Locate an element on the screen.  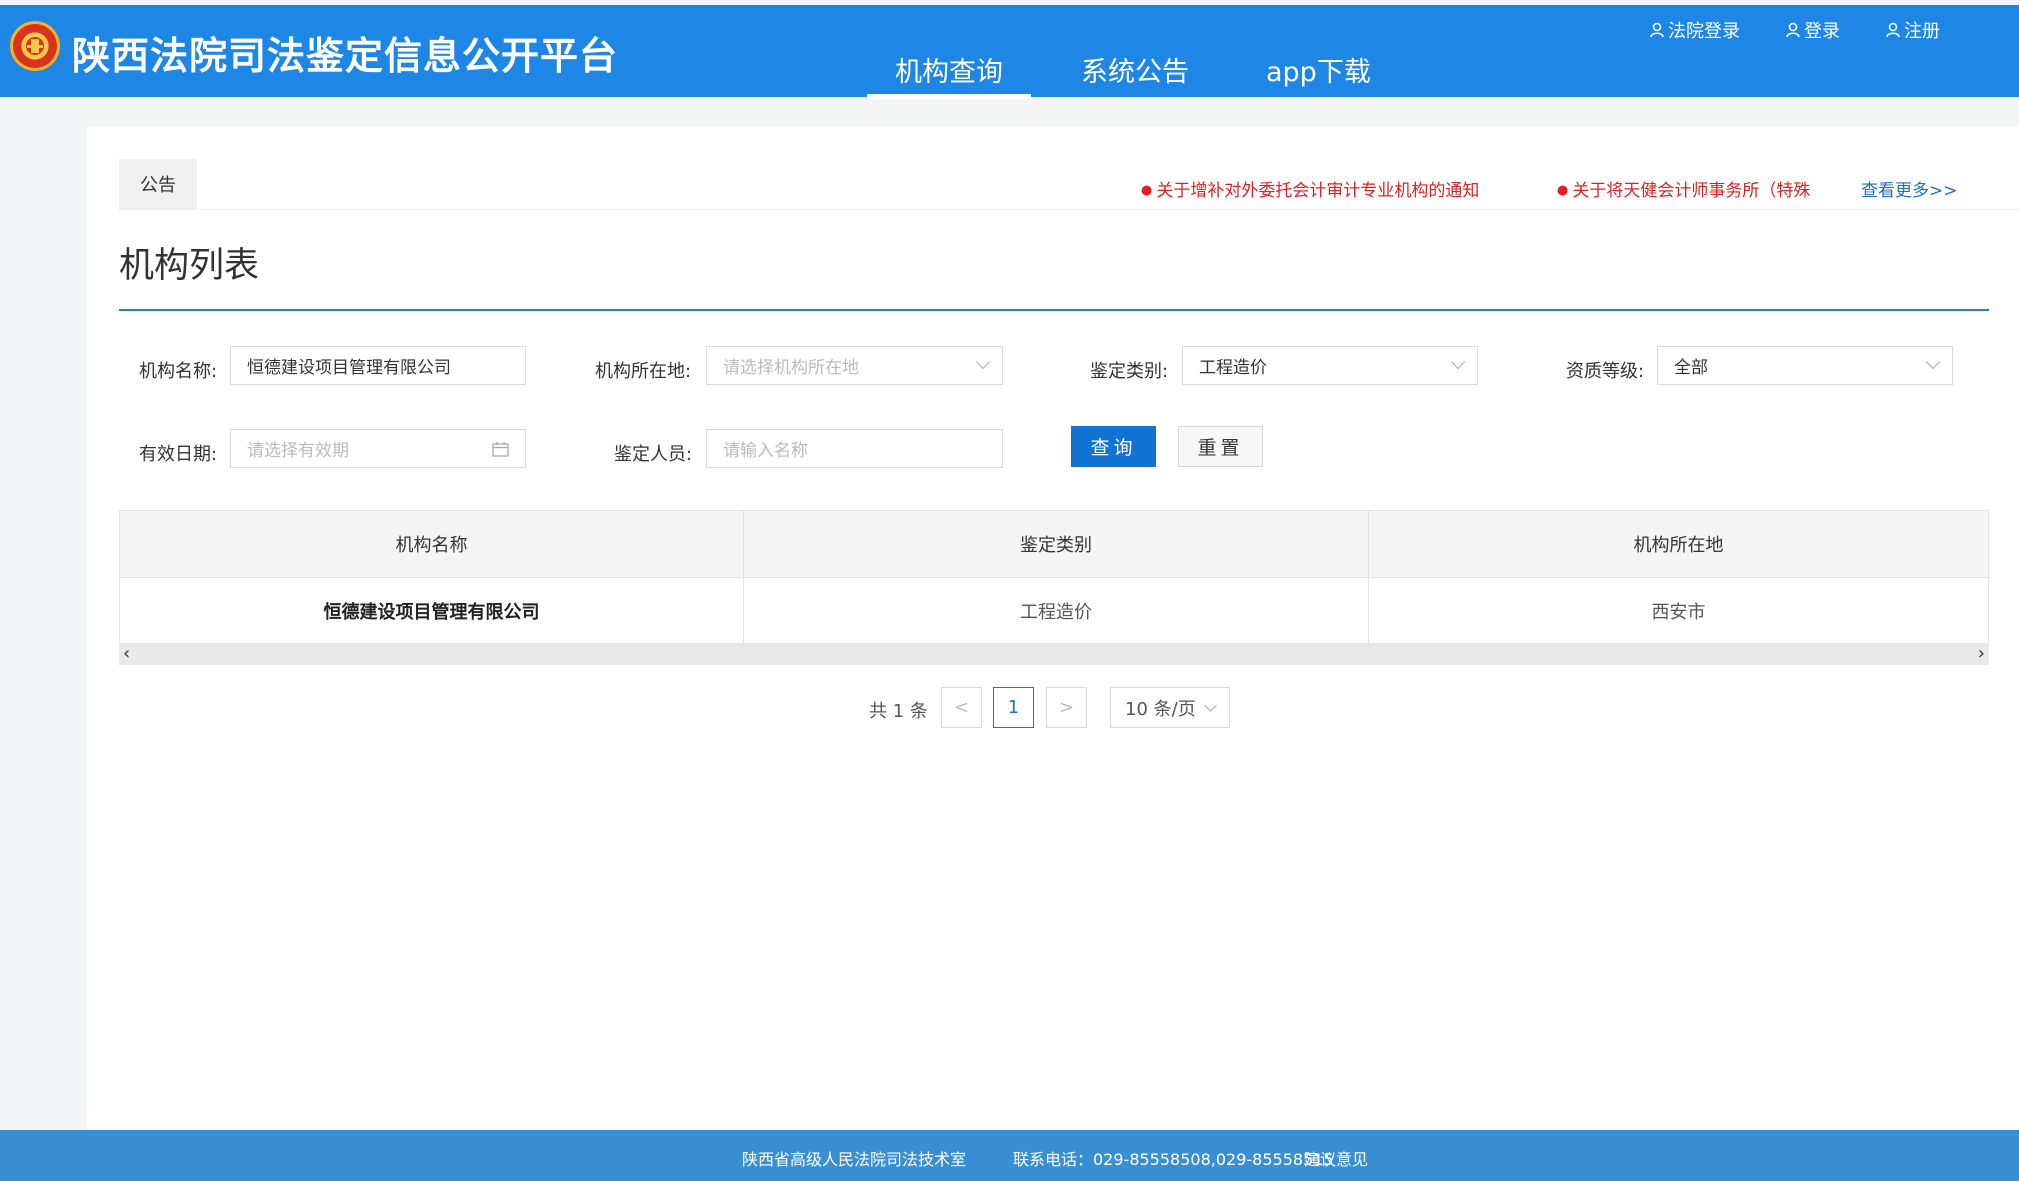
category-value: 工程造价 is located at coordinates (1233, 368).